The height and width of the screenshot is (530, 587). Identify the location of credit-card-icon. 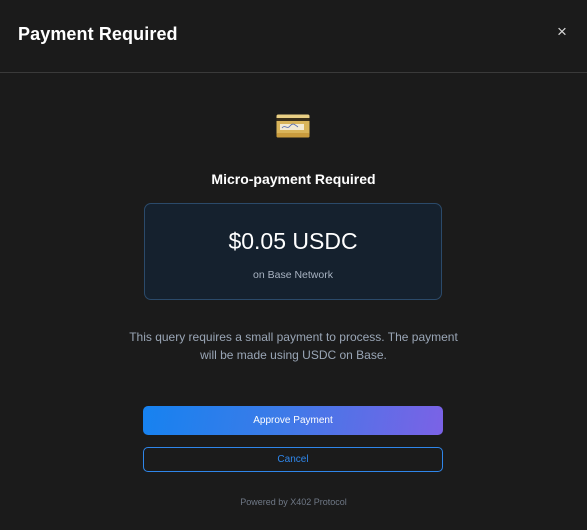
(293, 126).